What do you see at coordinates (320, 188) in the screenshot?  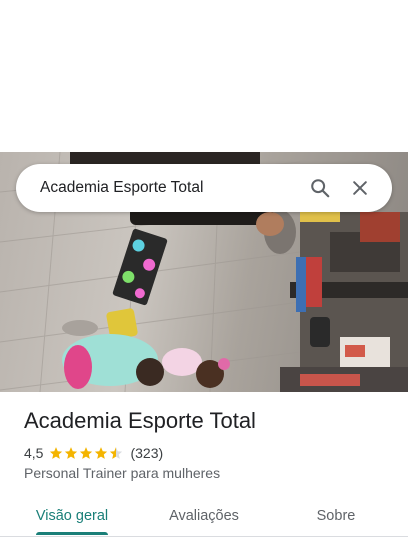 I see `search-icon` at bounding box center [320, 188].